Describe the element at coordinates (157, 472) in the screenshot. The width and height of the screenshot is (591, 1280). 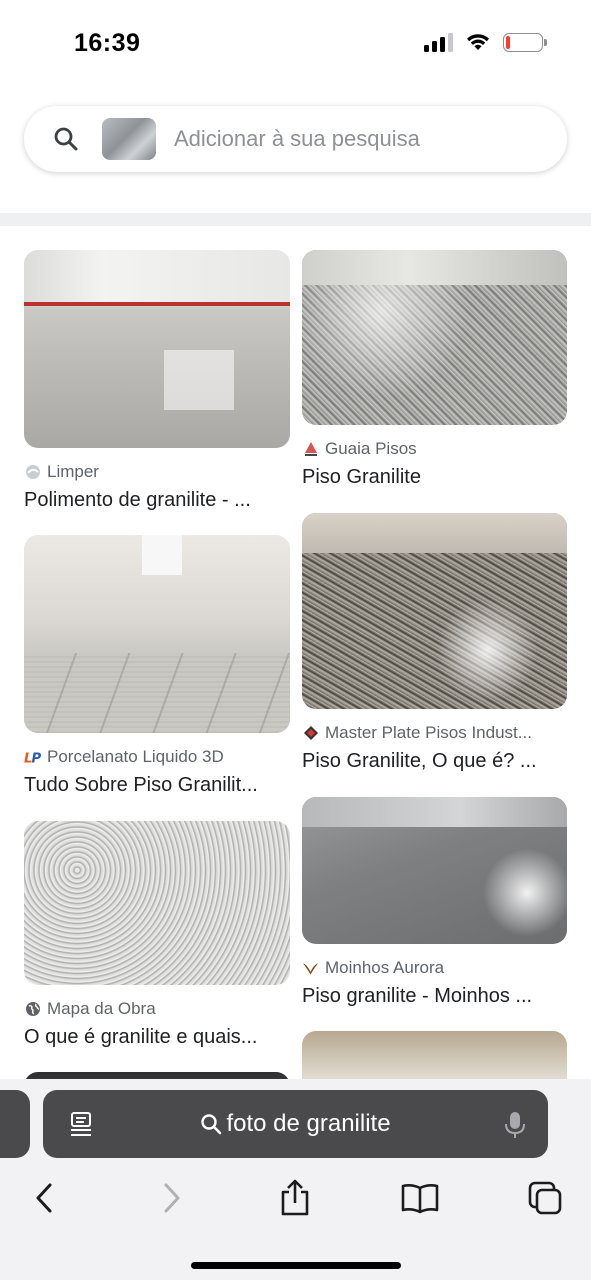
I see `result-source: Limper` at that location.